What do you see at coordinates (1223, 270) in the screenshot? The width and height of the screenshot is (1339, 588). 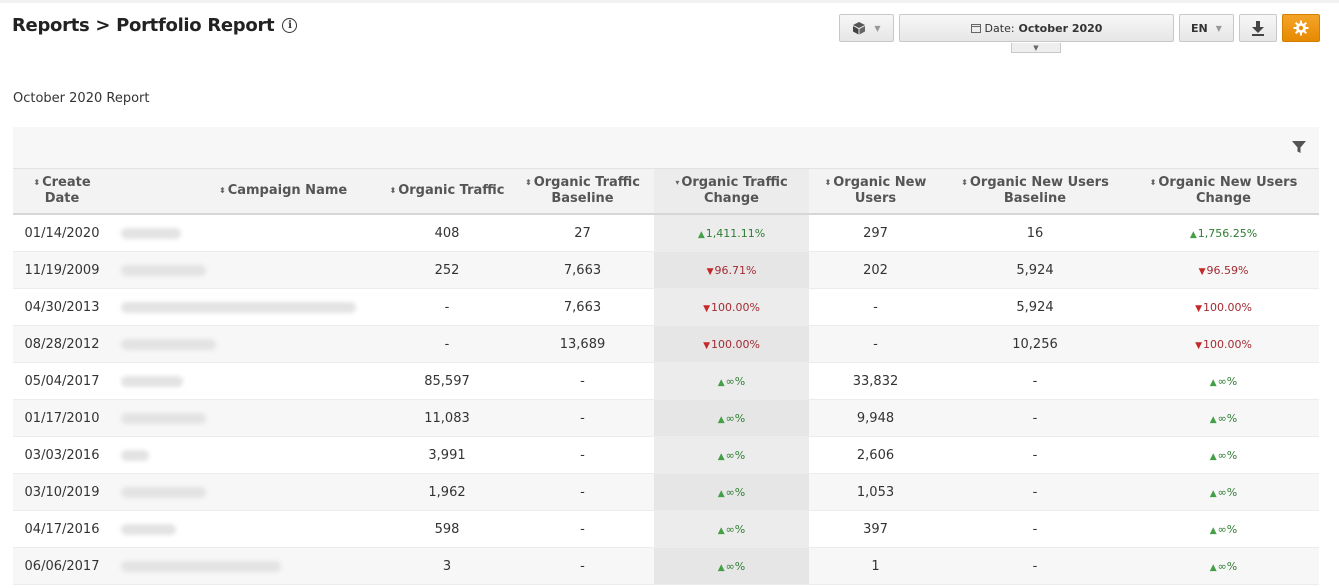 I see `cell-organic-new-users-change: ▼96.59%` at bounding box center [1223, 270].